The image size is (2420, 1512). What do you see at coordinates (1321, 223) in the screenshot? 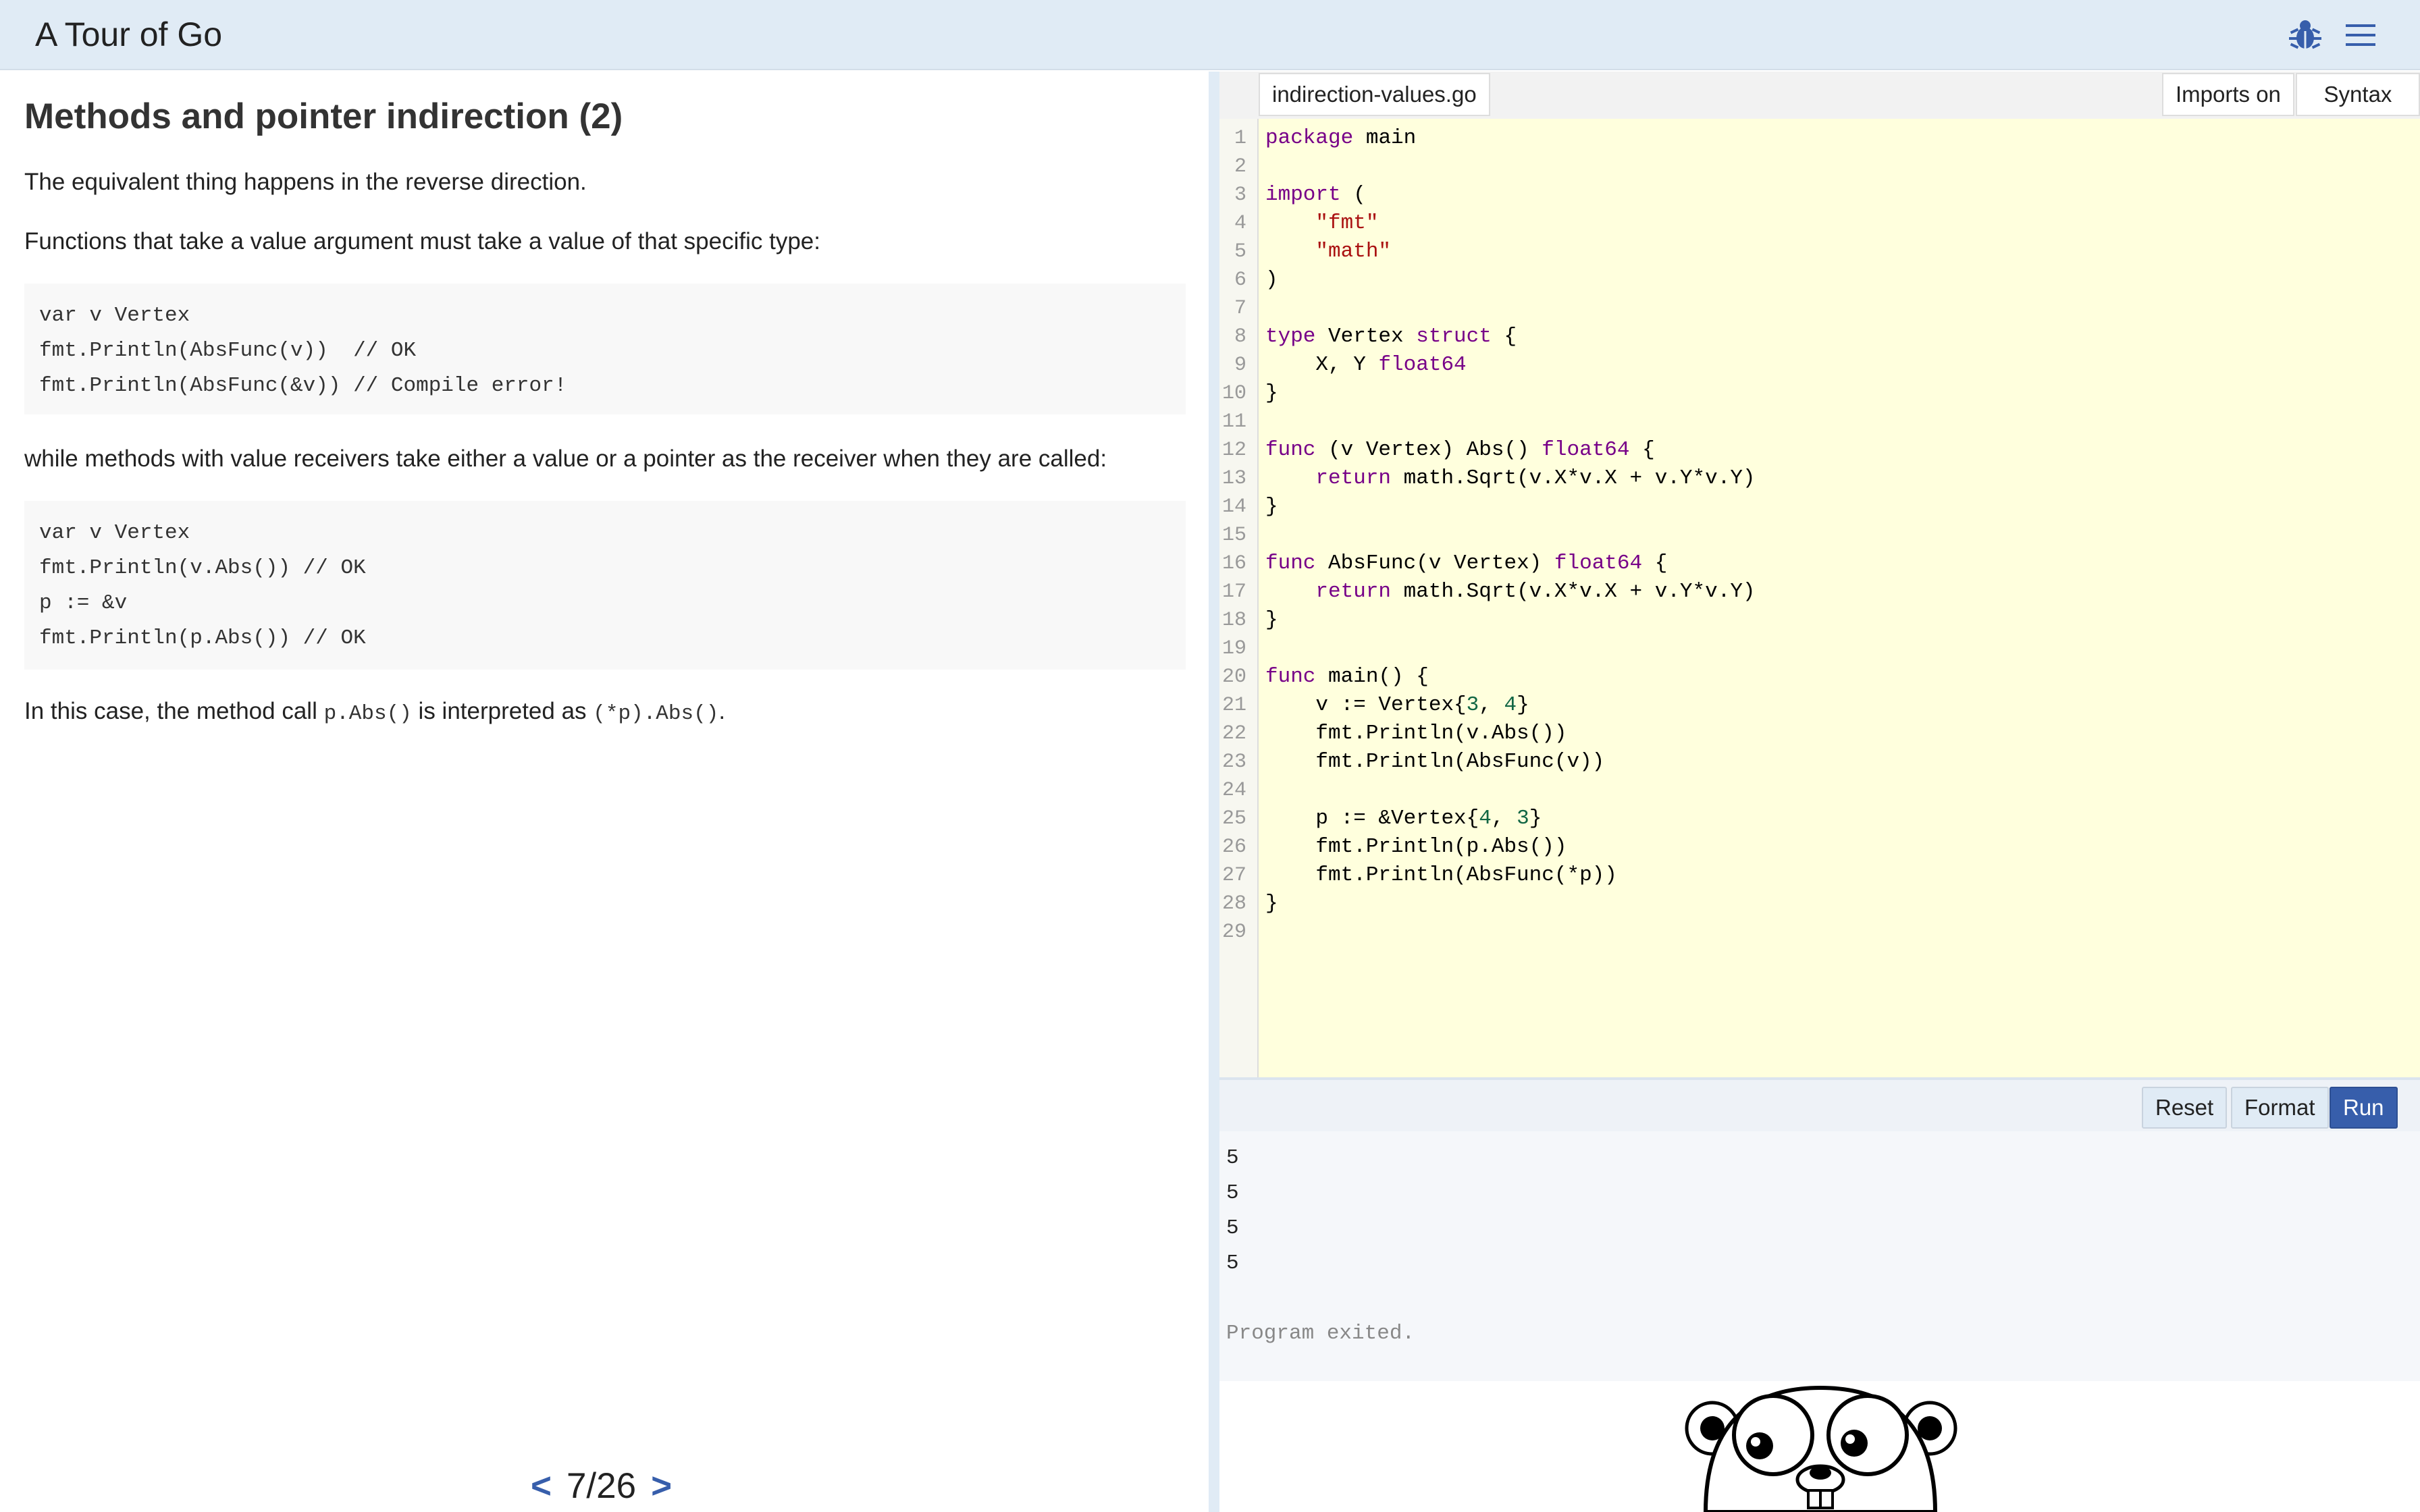
I see `code-line: "fmt"` at bounding box center [1321, 223].